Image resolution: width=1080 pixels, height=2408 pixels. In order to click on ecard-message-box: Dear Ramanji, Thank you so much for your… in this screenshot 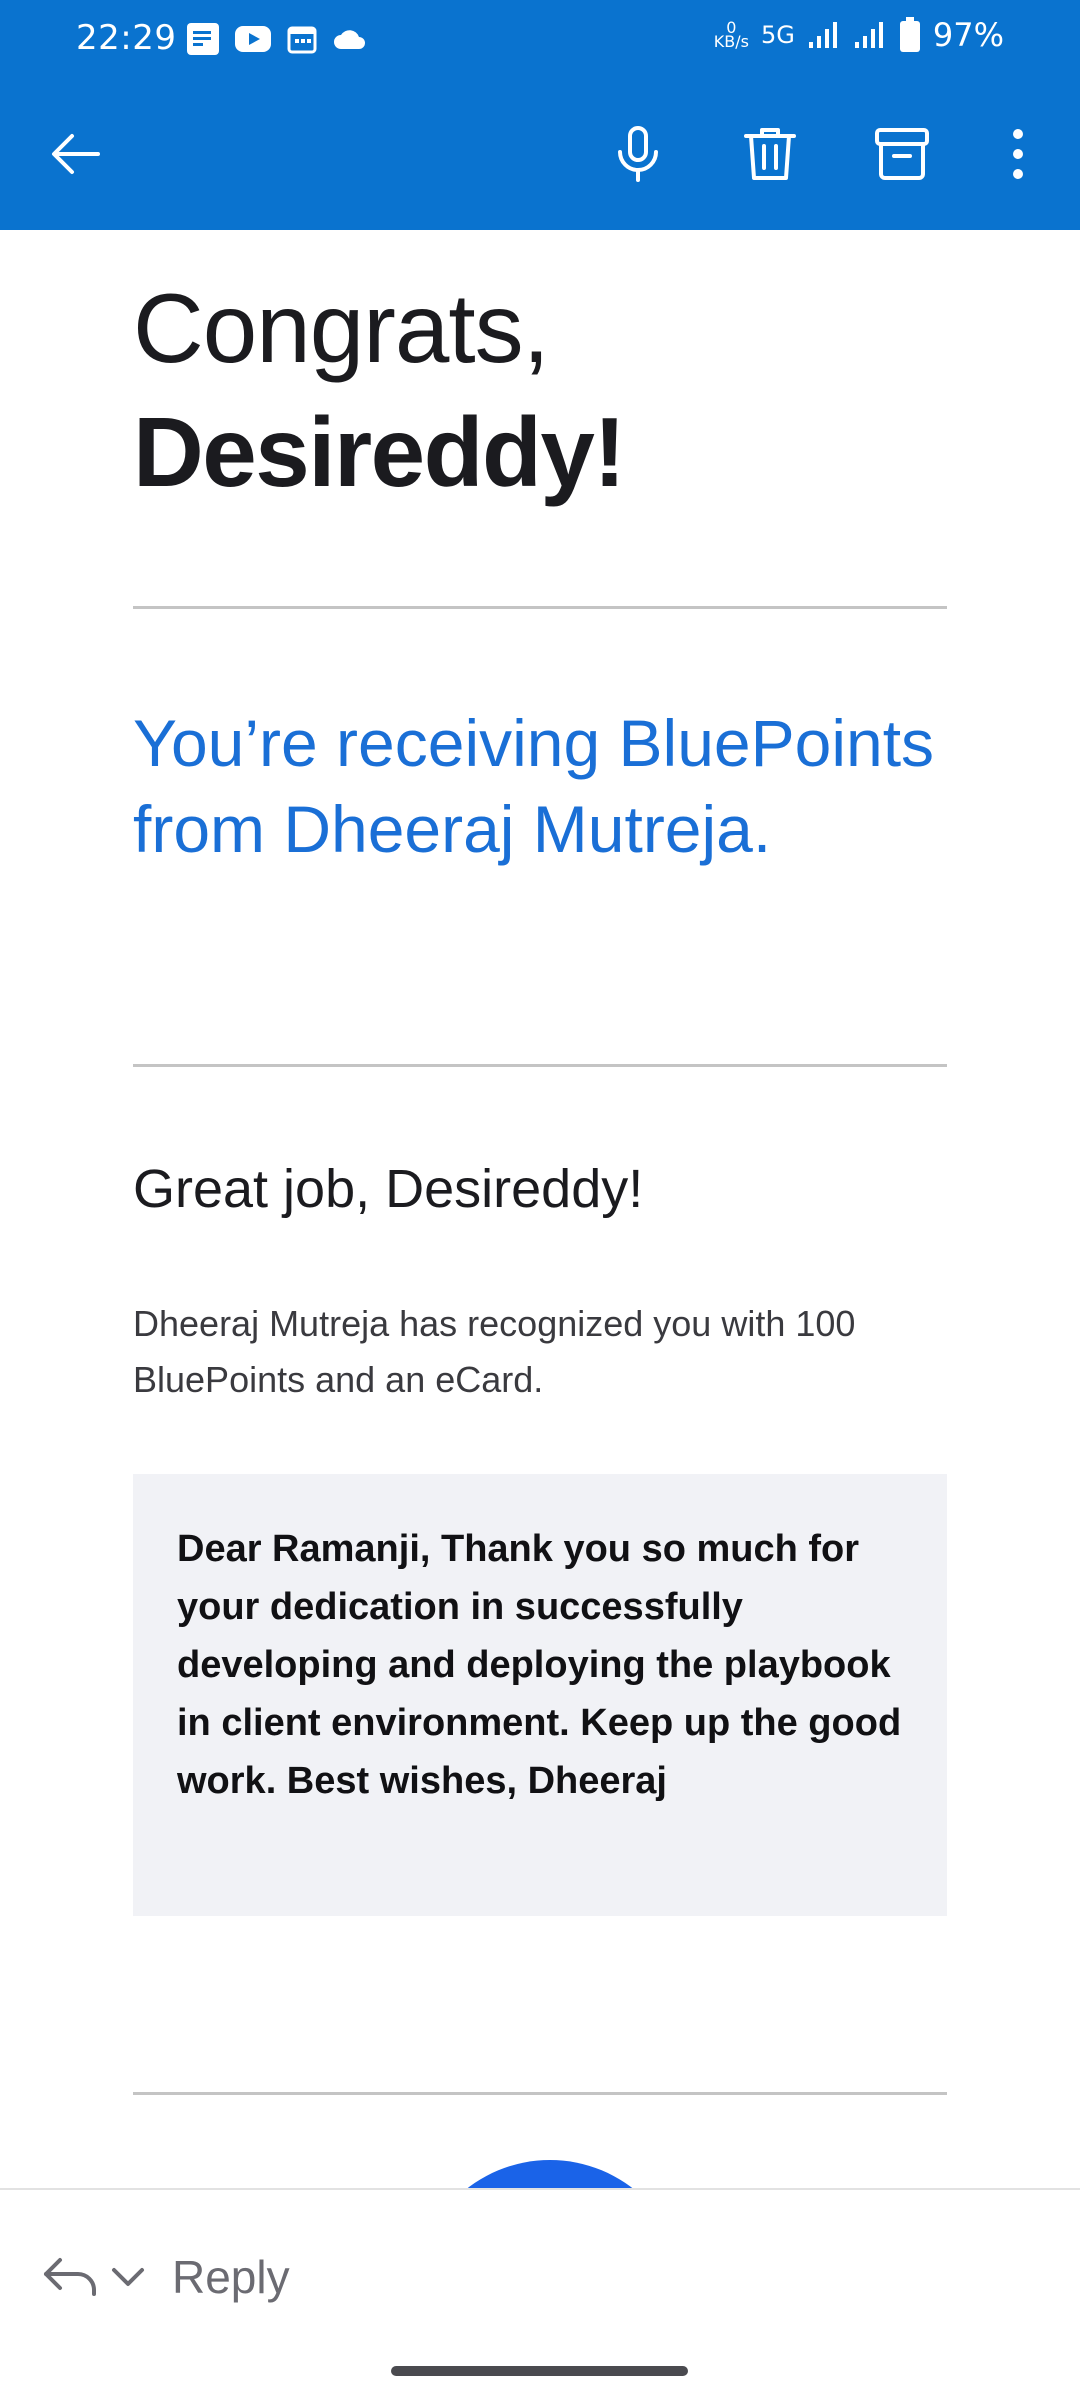, I will do `click(540, 1695)`.